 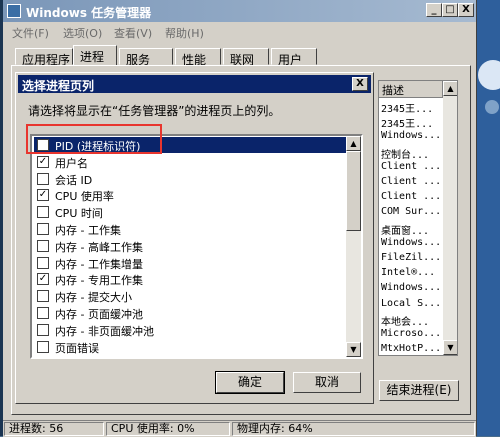 What do you see at coordinates (154, 111) in the screenshot?
I see `dialog-instruction: 请选择将显示在“任务管理器”的进程页上的列。` at bounding box center [154, 111].